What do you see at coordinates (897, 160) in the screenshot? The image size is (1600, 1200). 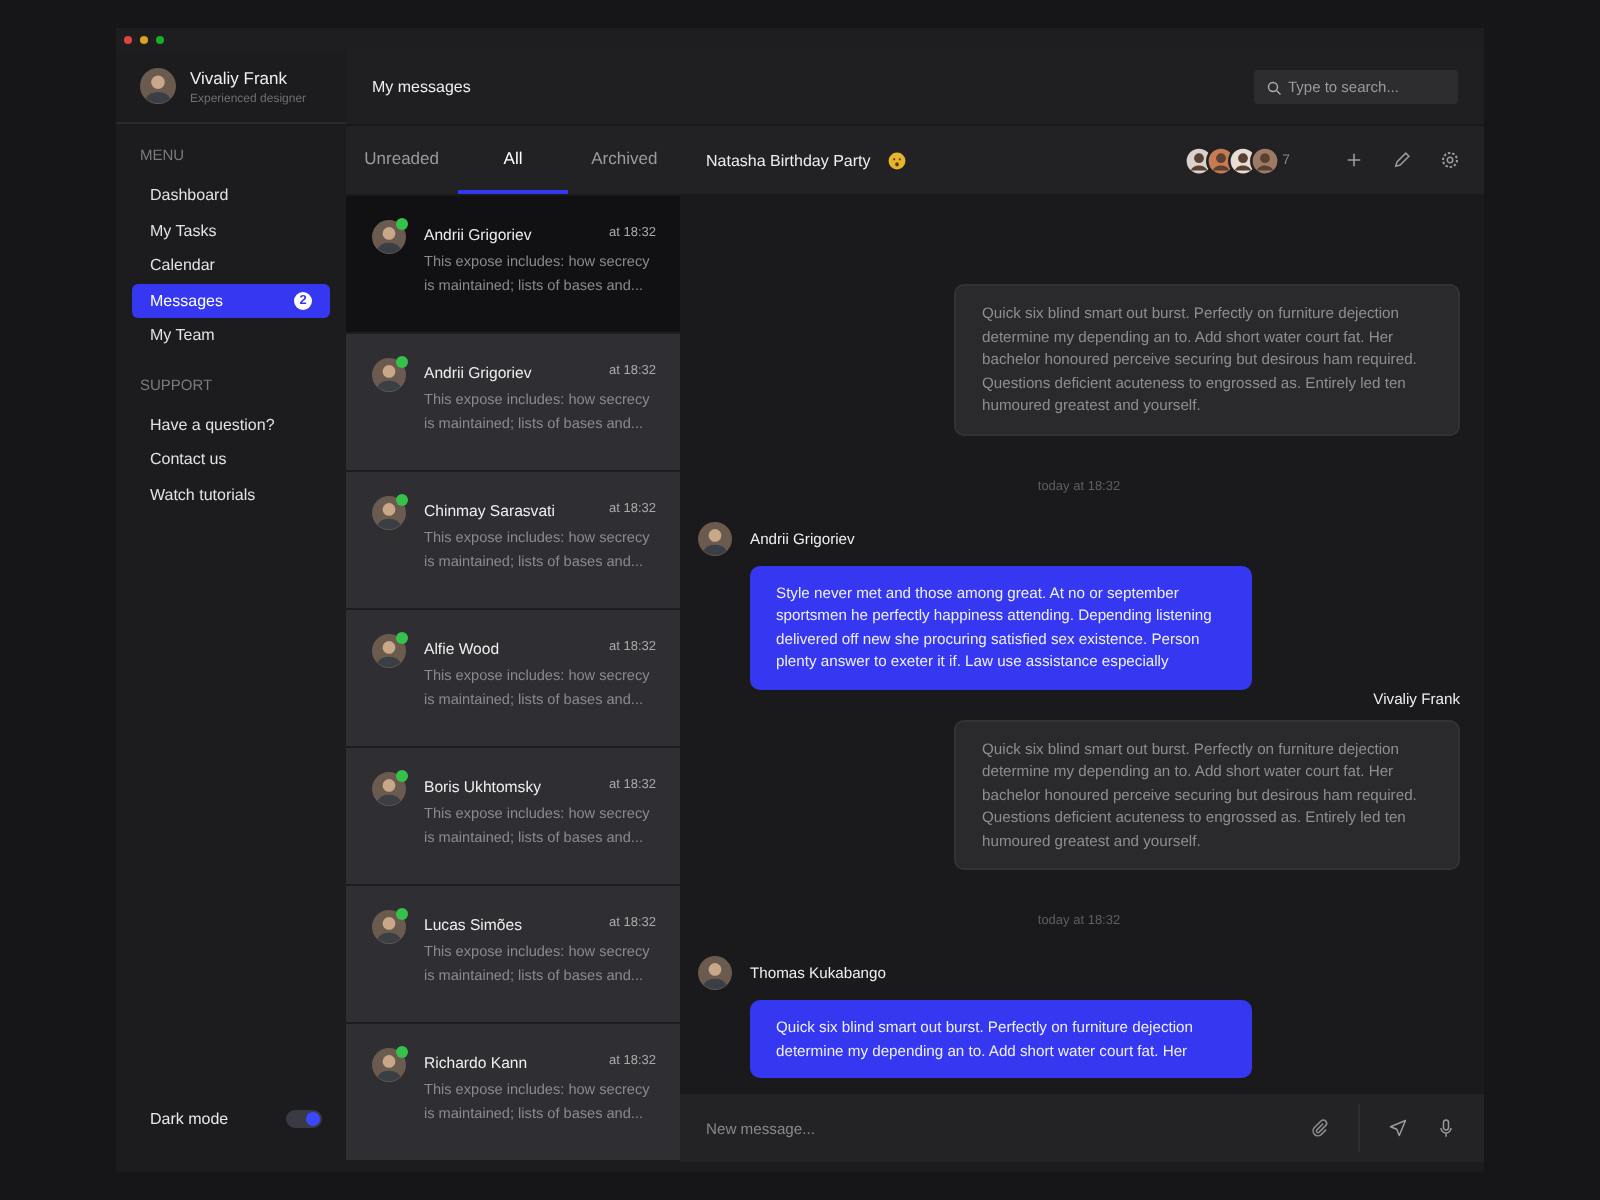 I see `surprised-face-icon` at bounding box center [897, 160].